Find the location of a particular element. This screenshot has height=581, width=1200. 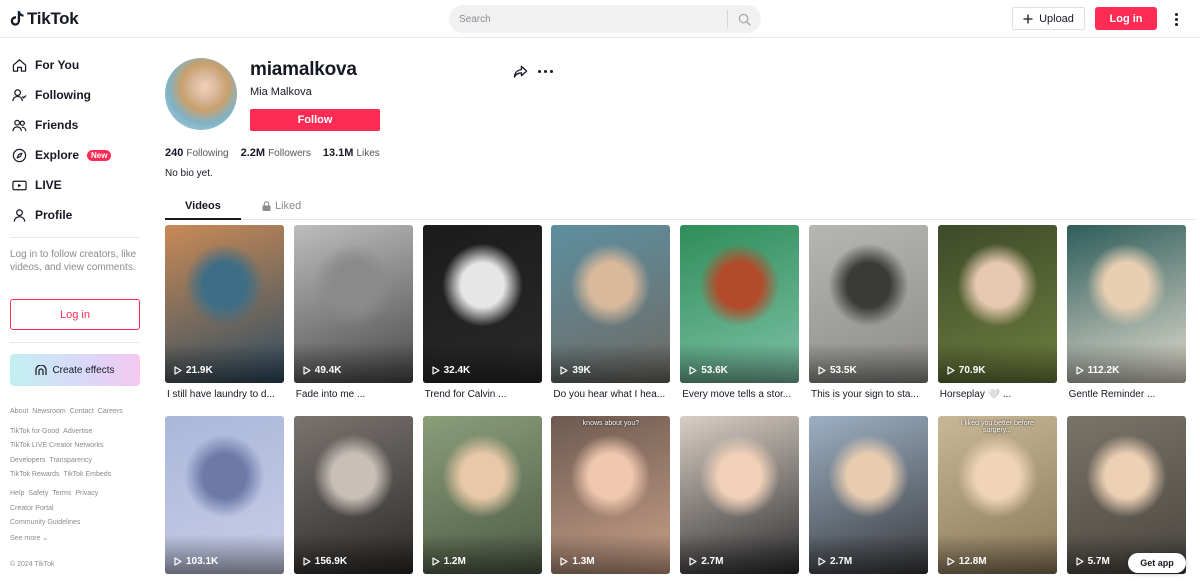

video-thumbnail: 1.2M is located at coordinates (482, 495).